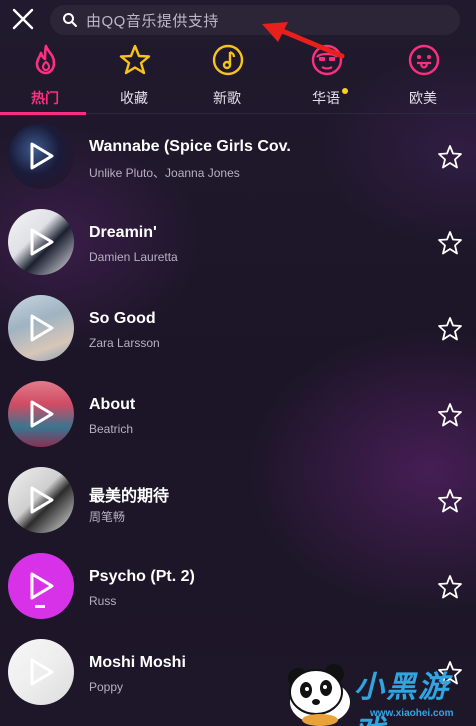  Describe the element at coordinates (135, 59) in the screenshot. I see `star-icon` at that location.